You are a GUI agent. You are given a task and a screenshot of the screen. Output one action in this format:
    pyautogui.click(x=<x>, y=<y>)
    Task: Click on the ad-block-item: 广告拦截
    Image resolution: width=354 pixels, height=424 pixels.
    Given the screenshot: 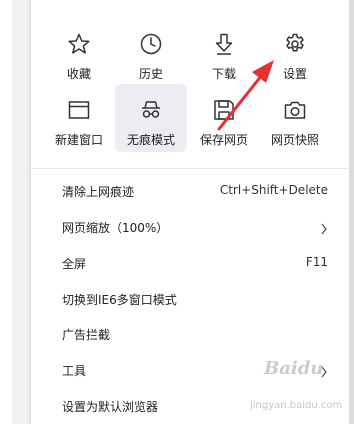 What is the action you would take?
    pyautogui.click(x=189, y=333)
    